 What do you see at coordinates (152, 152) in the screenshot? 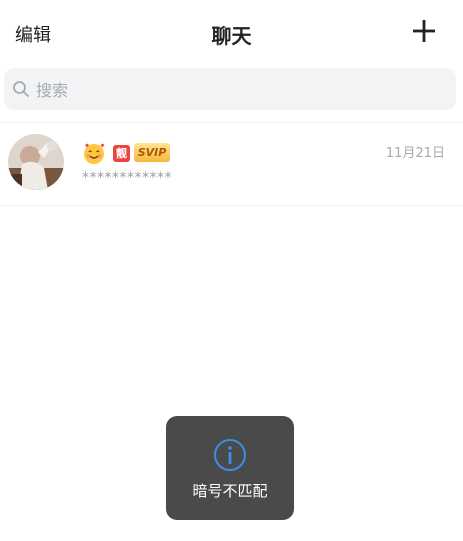
I see `svip-badge: SVIP` at bounding box center [152, 152].